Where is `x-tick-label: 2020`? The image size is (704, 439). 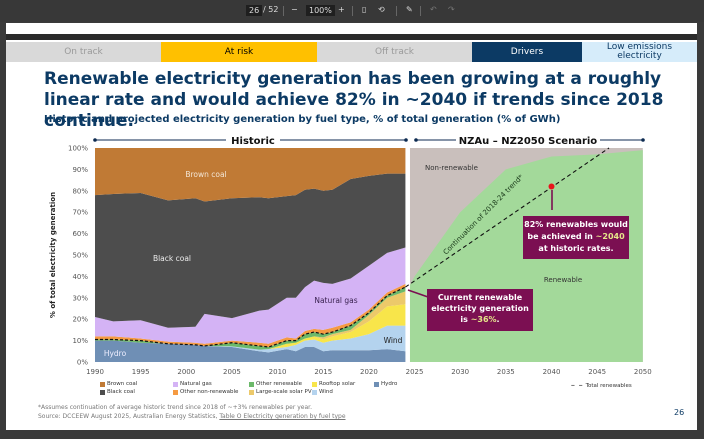 x-tick-label: 2020 is located at coordinates (369, 372).